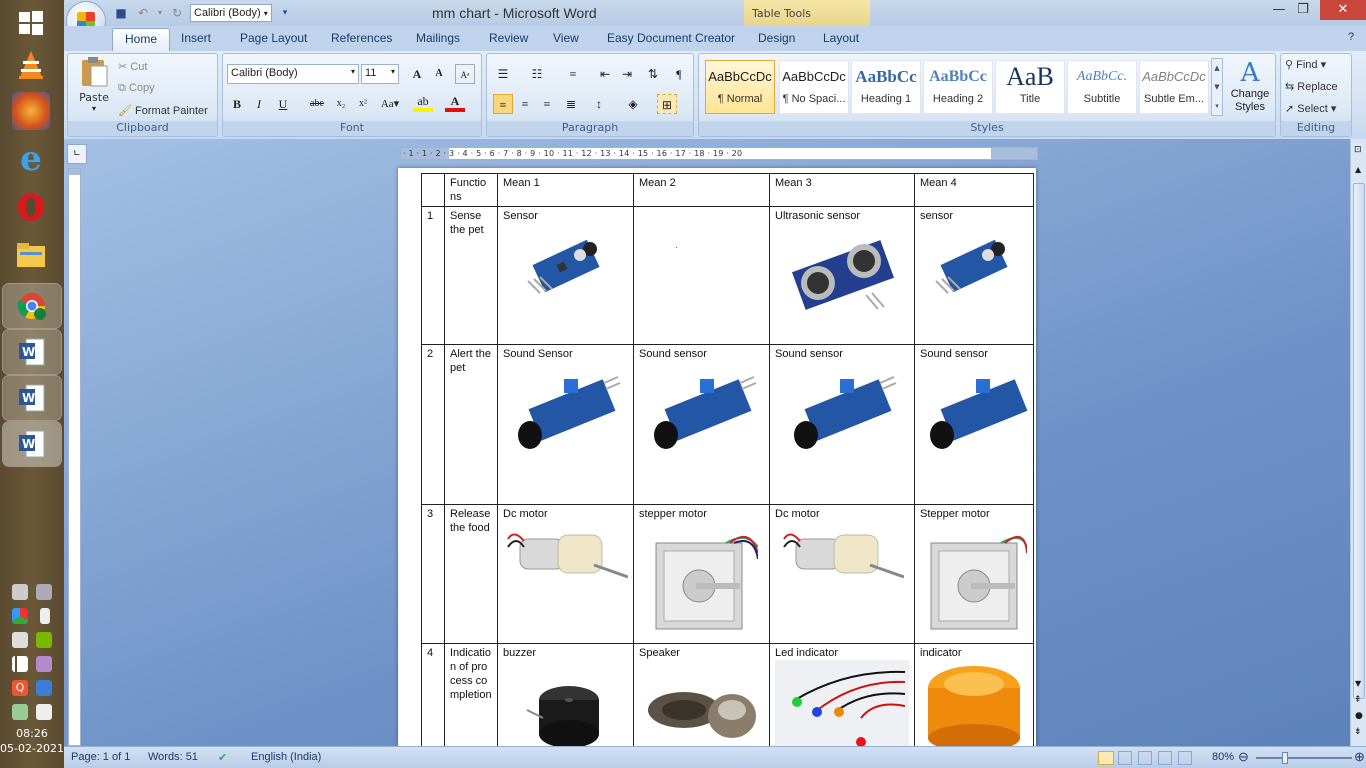  Describe the element at coordinates (1305, 64) in the screenshot. I see `find-button: ⚲ Find ▾` at that location.